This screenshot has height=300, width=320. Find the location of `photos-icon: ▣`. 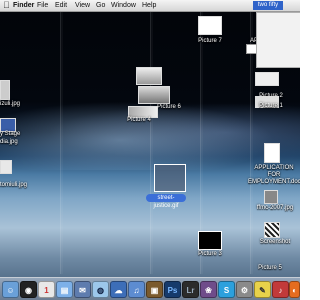

photos-icon: ▣ is located at coordinates (154, 289).